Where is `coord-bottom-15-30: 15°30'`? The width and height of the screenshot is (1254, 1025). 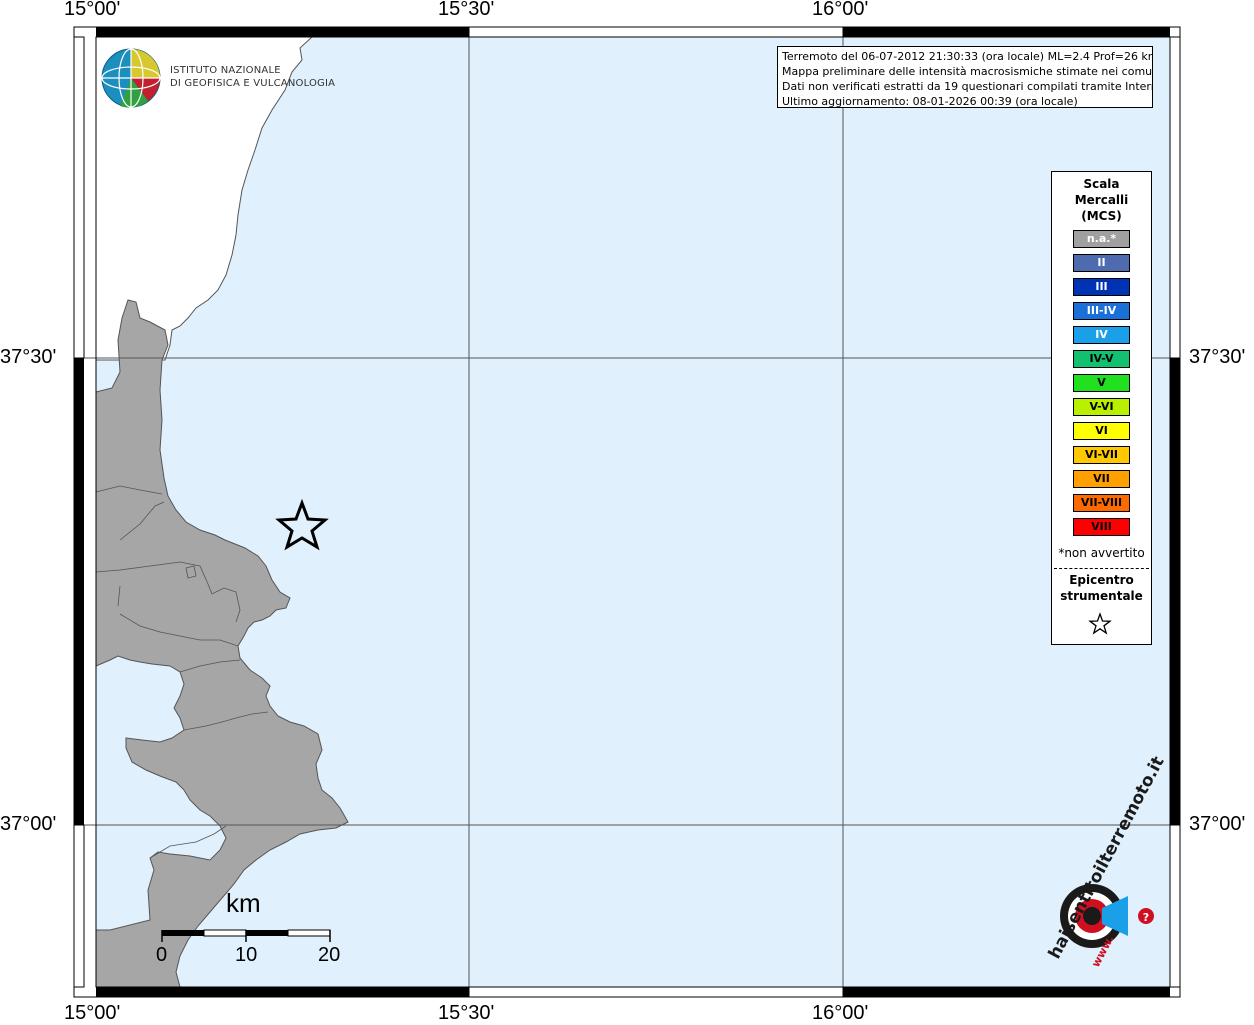 coord-bottom-15-30: 15°30' is located at coordinates (466, 1013).